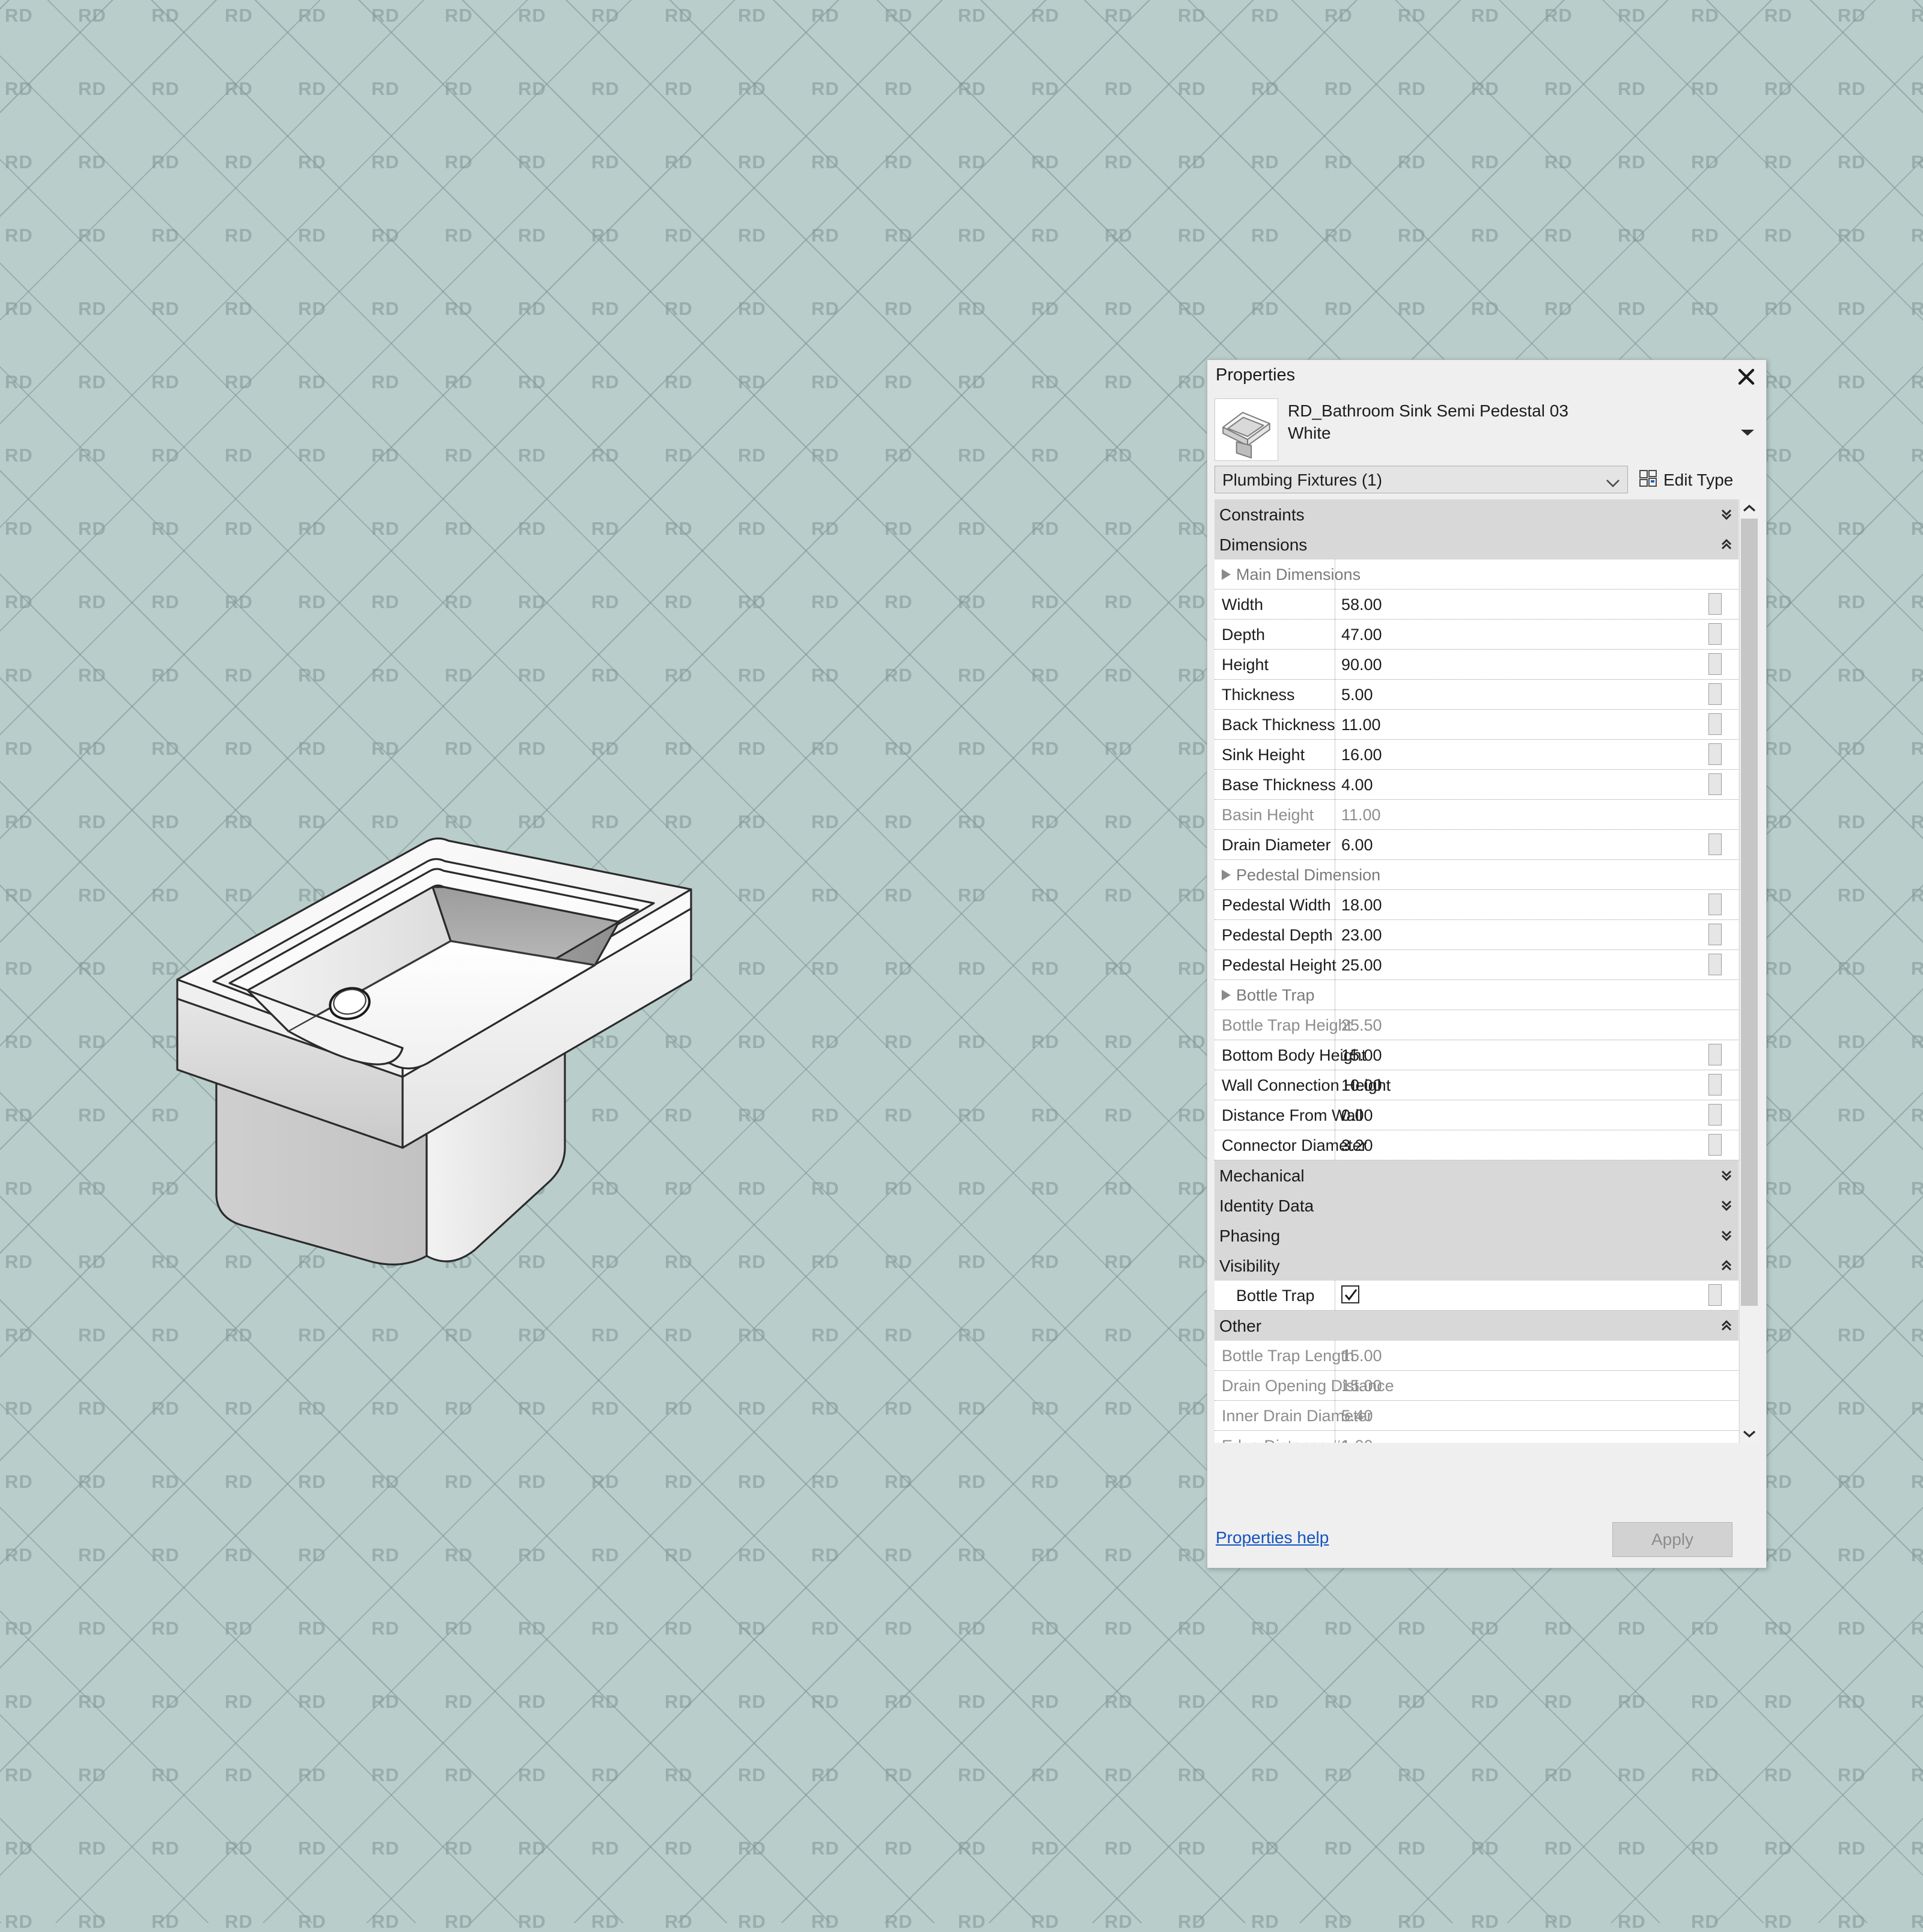 The height and width of the screenshot is (1932, 1923). I want to click on parameter-row: Thickness 5.00, so click(1476, 695).